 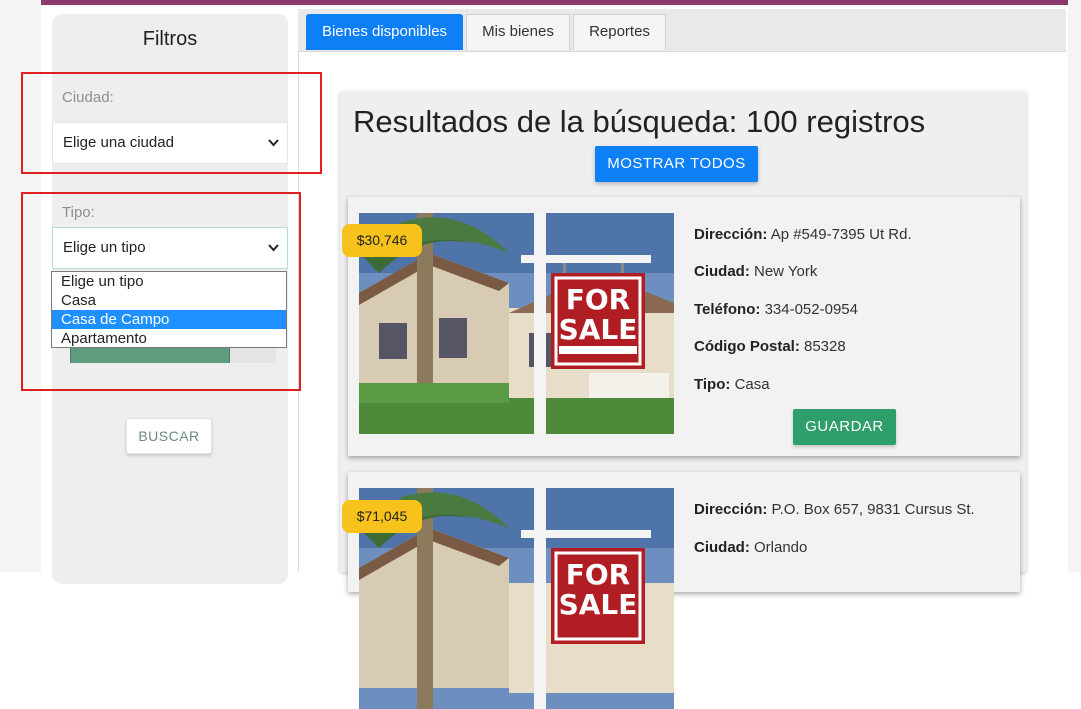 What do you see at coordinates (150, 355) in the screenshot?
I see `price-range-slider` at bounding box center [150, 355].